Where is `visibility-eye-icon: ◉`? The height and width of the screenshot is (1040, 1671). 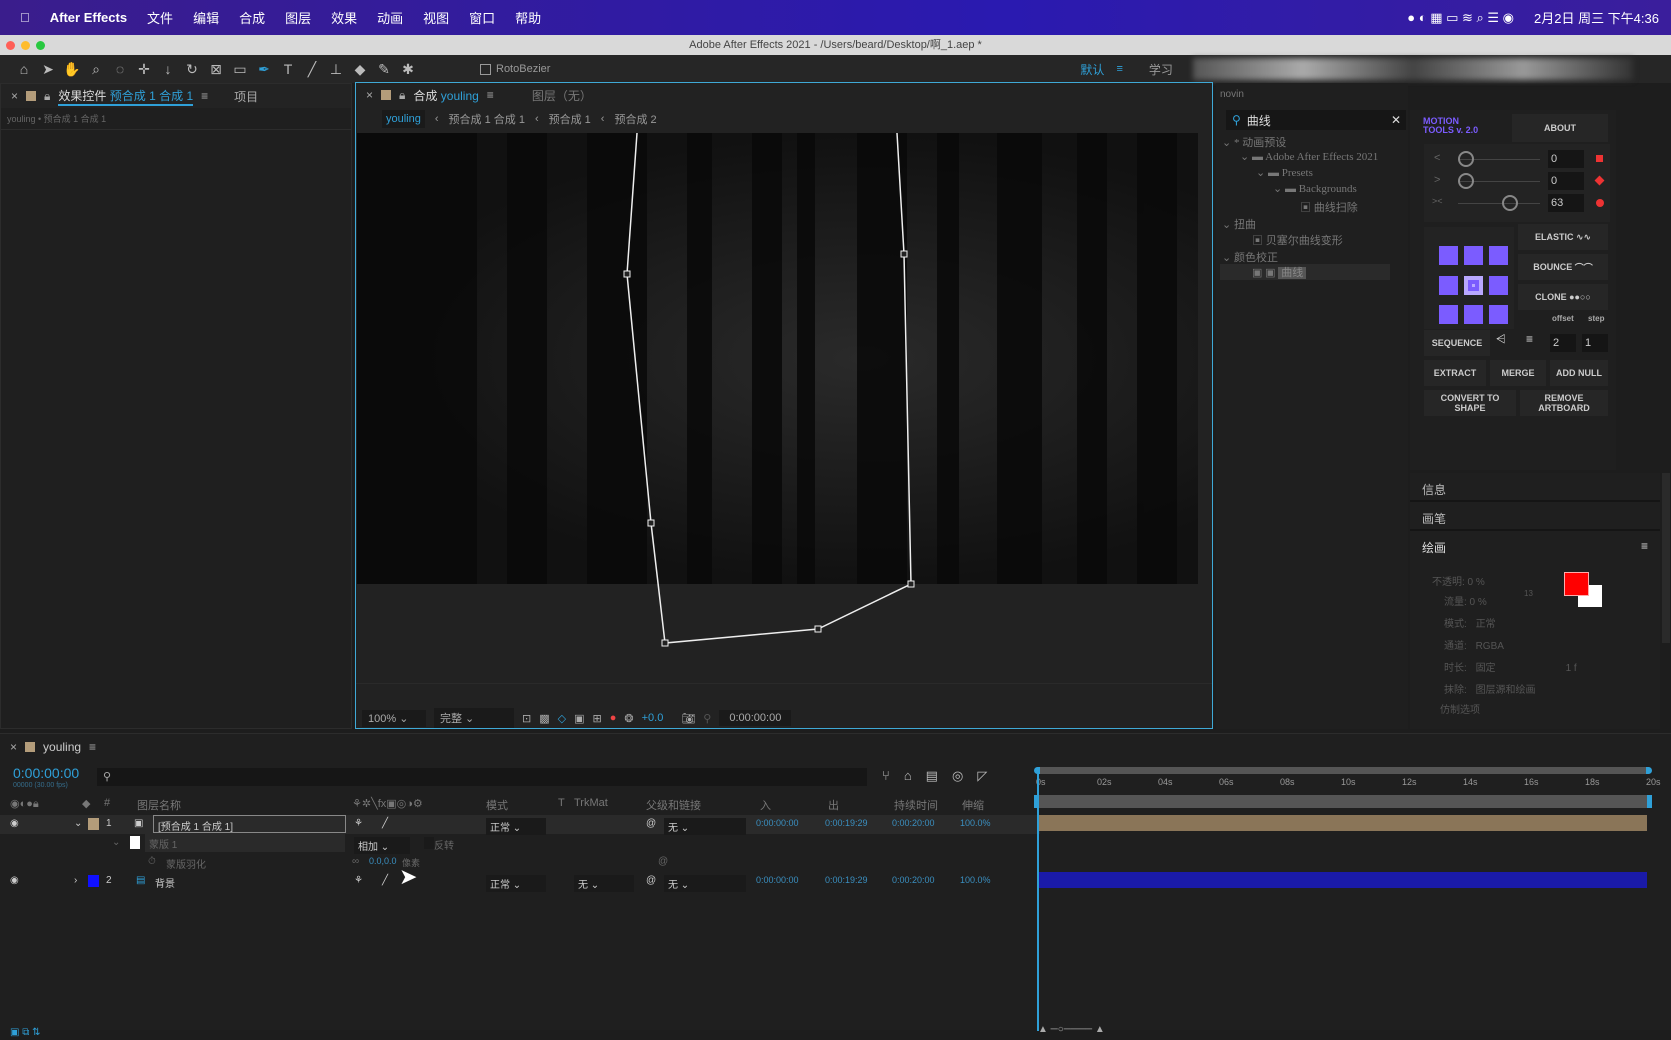
visibility-eye-icon: ◉ is located at coordinates (14, 823).